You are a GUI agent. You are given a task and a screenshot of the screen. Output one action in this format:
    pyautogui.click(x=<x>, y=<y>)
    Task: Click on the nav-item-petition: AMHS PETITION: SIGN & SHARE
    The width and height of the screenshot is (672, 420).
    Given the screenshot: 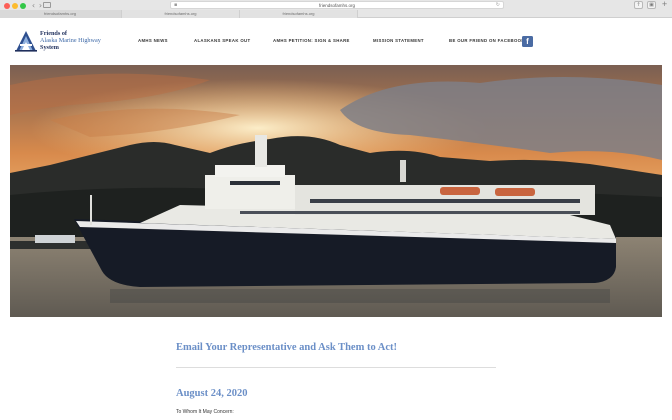 What is the action you would take?
    pyautogui.click(x=311, y=41)
    